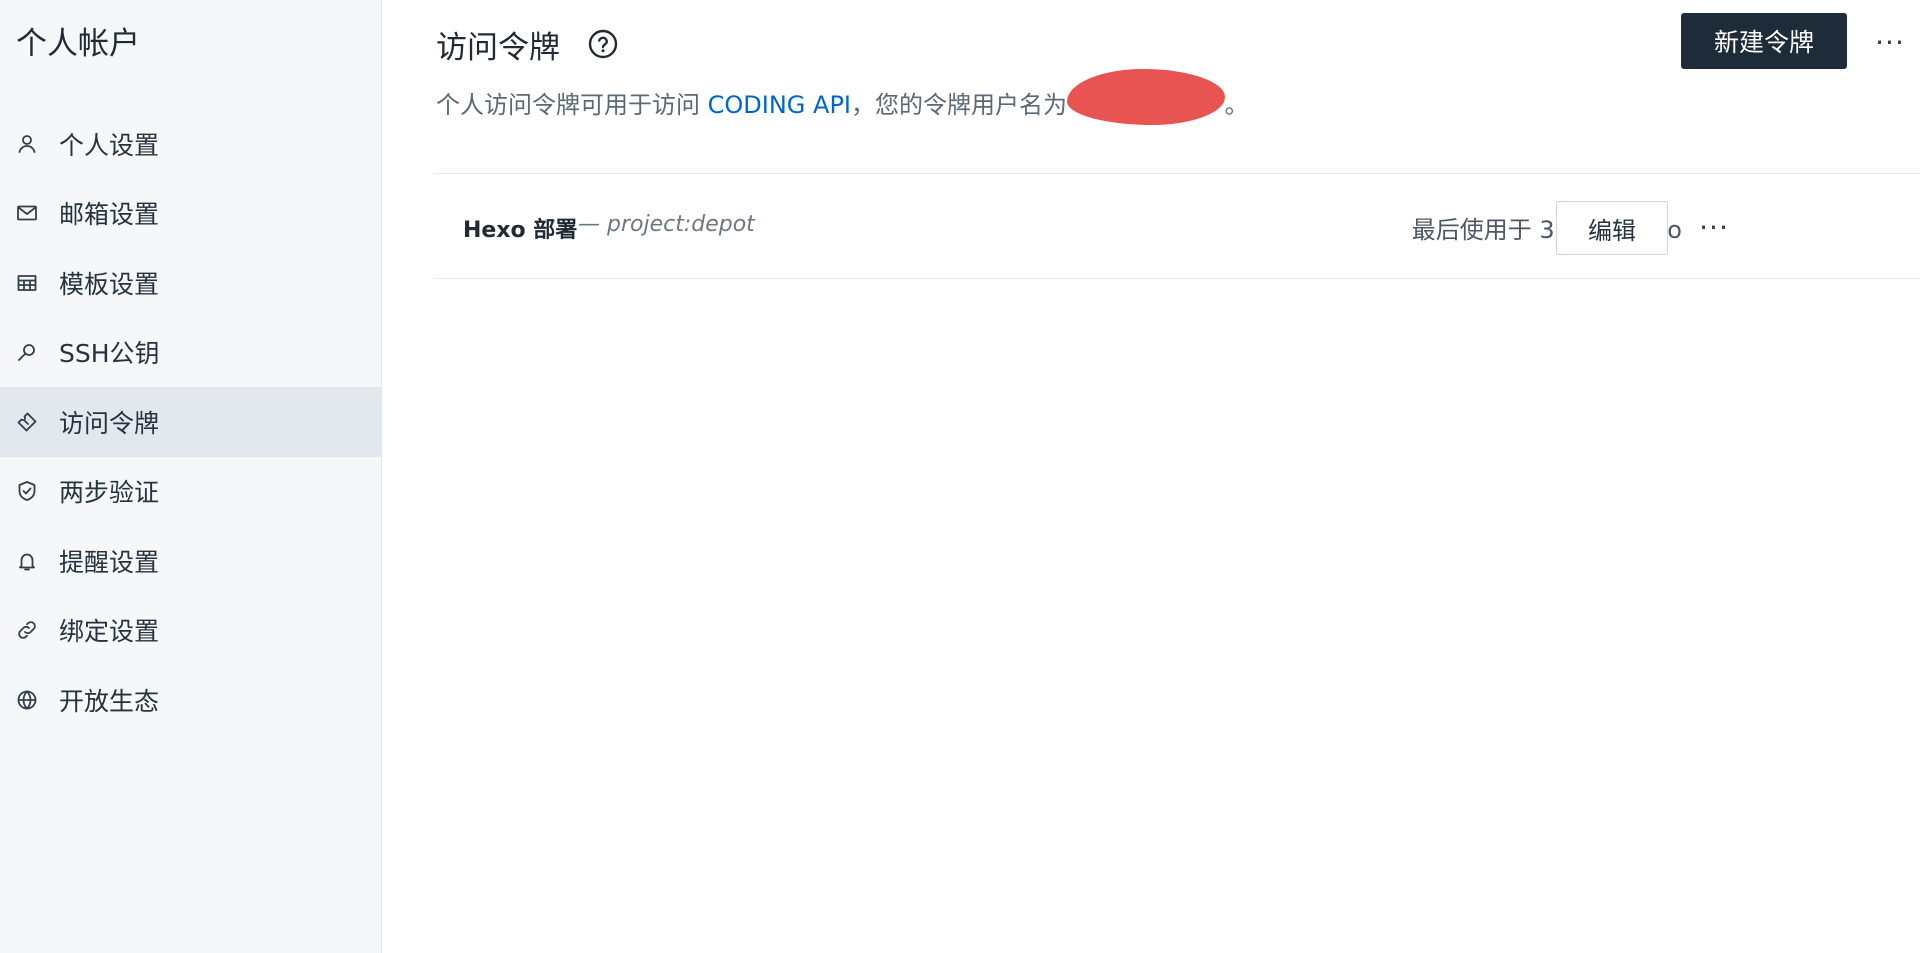 The image size is (1920, 953). I want to click on sidebar-item-label: 访问令牌, so click(109, 423).